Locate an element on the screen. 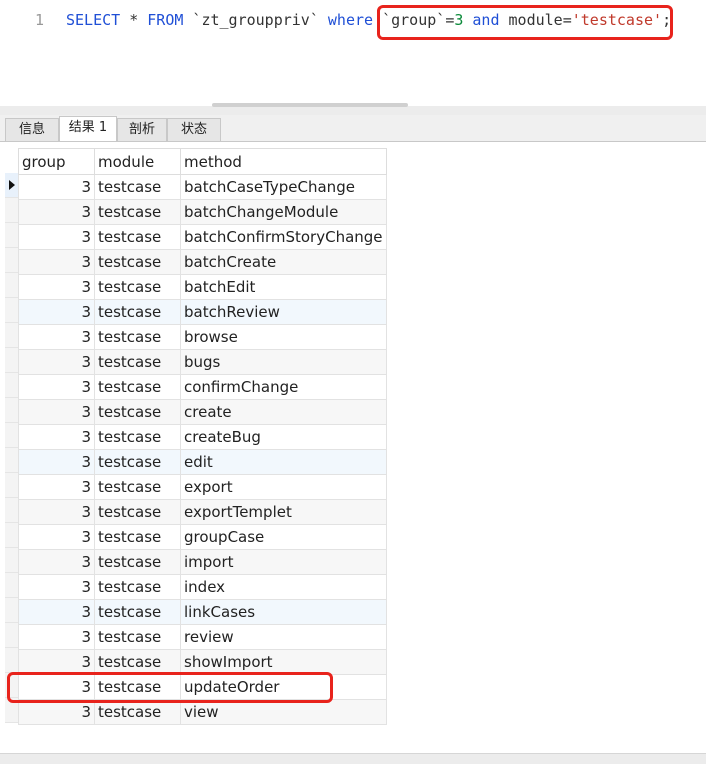  cell-method: batchEdit is located at coordinates (283, 287).